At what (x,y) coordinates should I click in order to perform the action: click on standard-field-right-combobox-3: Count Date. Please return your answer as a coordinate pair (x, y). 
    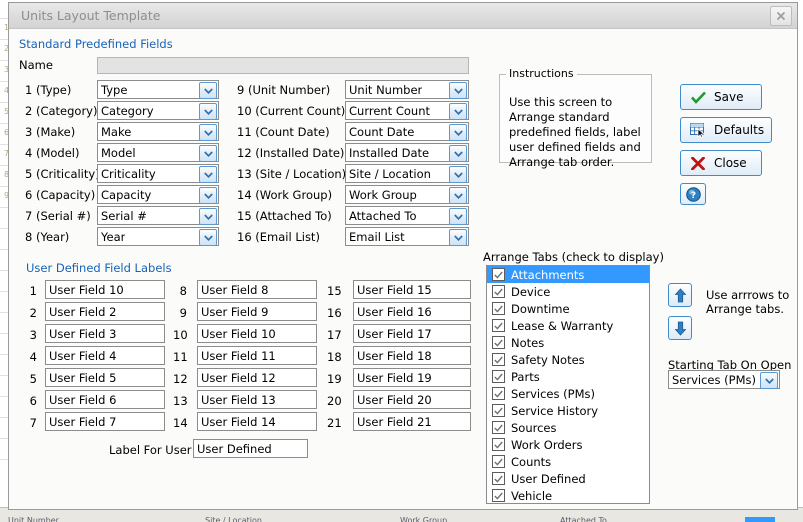
    Looking at the image, I should click on (407, 131).